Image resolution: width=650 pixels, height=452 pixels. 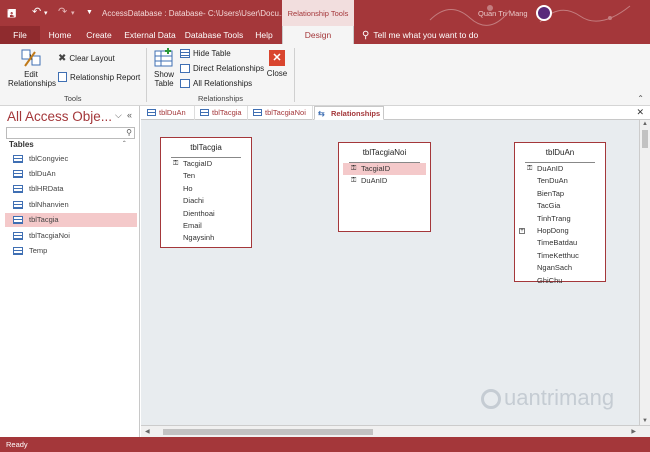 What do you see at coordinates (46, 13) in the screenshot?
I see `undo-dropdown-icon: ▾` at bounding box center [46, 13].